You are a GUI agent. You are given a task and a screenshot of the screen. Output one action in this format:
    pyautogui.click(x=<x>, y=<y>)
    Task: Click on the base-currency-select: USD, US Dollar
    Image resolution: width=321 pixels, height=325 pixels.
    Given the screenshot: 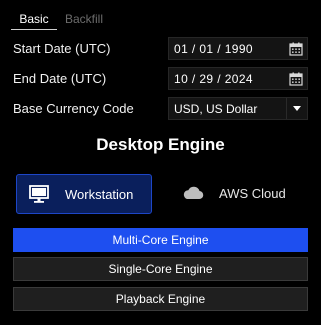 What is the action you would take?
    pyautogui.click(x=238, y=108)
    